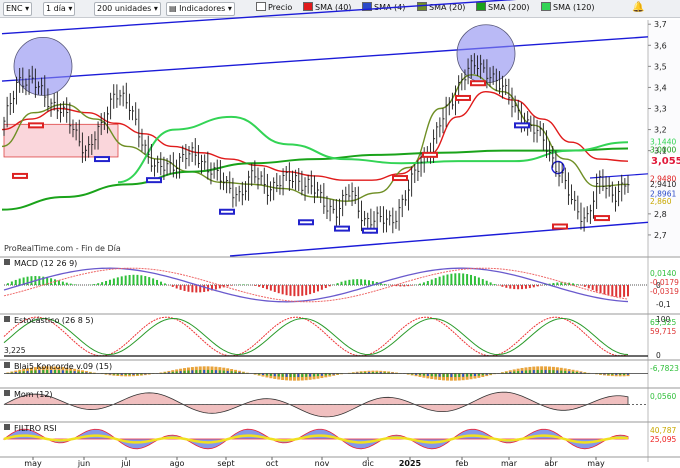  Describe the element at coordinates (45, 263) in the screenshot. I see `panel-title: MACD (12 26 9)` at that location.